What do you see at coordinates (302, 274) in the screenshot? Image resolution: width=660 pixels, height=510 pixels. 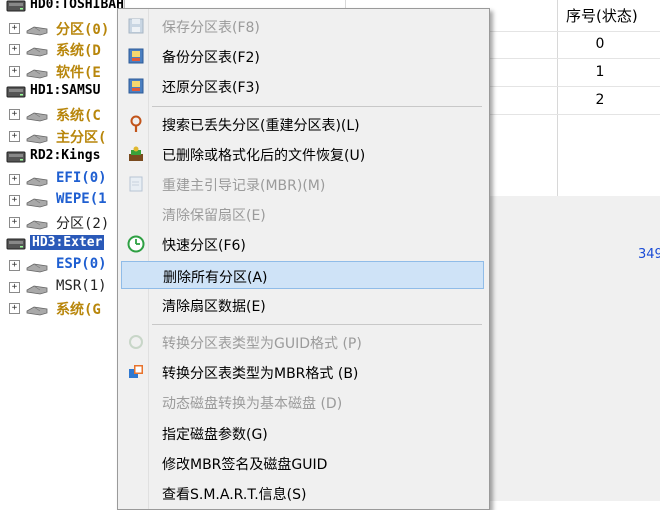 I see `menu-item-9: 删除所有分区(A)` at bounding box center [302, 274].